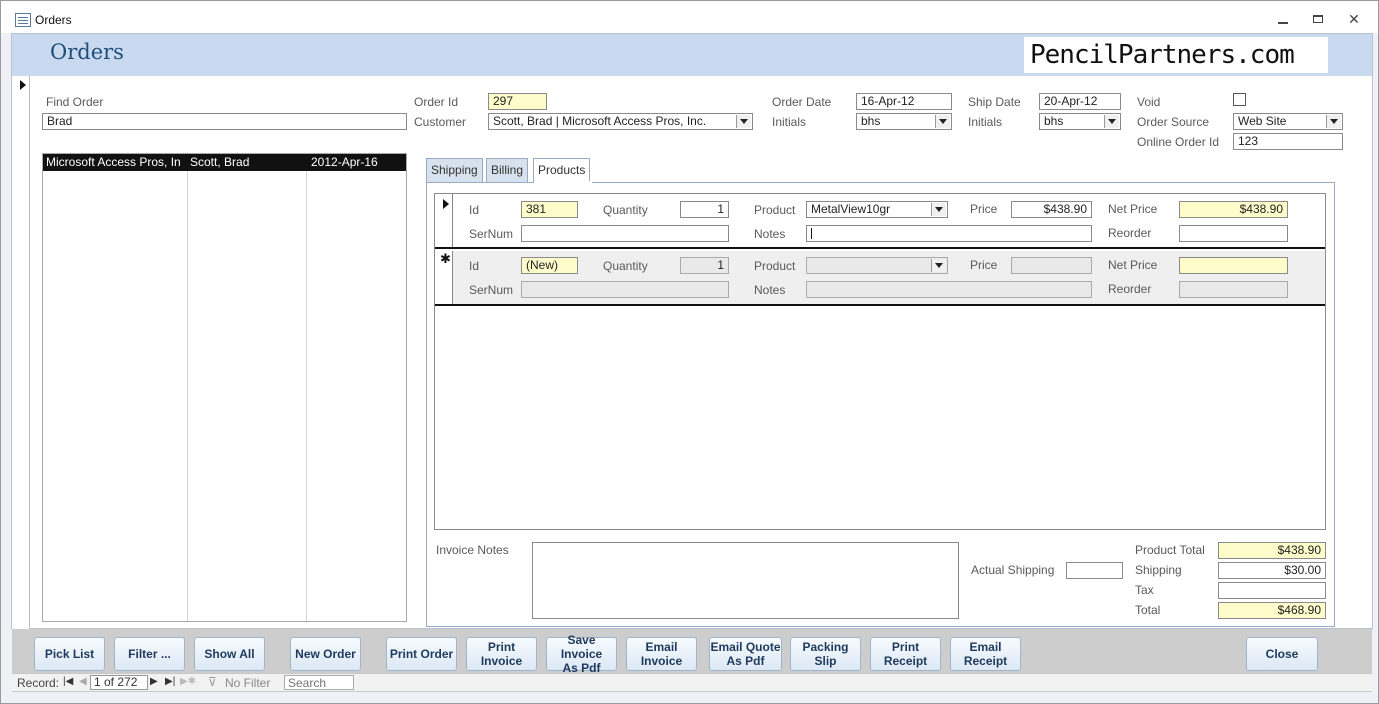  Describe the element at coordinates (625, 289) in the screenshot. I see `new-sernum-field` at that location.